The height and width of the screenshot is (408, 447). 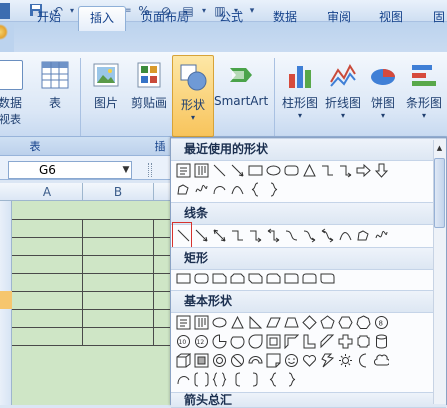 I want to click on picture-button: 图片, so click(x=106, y=85).